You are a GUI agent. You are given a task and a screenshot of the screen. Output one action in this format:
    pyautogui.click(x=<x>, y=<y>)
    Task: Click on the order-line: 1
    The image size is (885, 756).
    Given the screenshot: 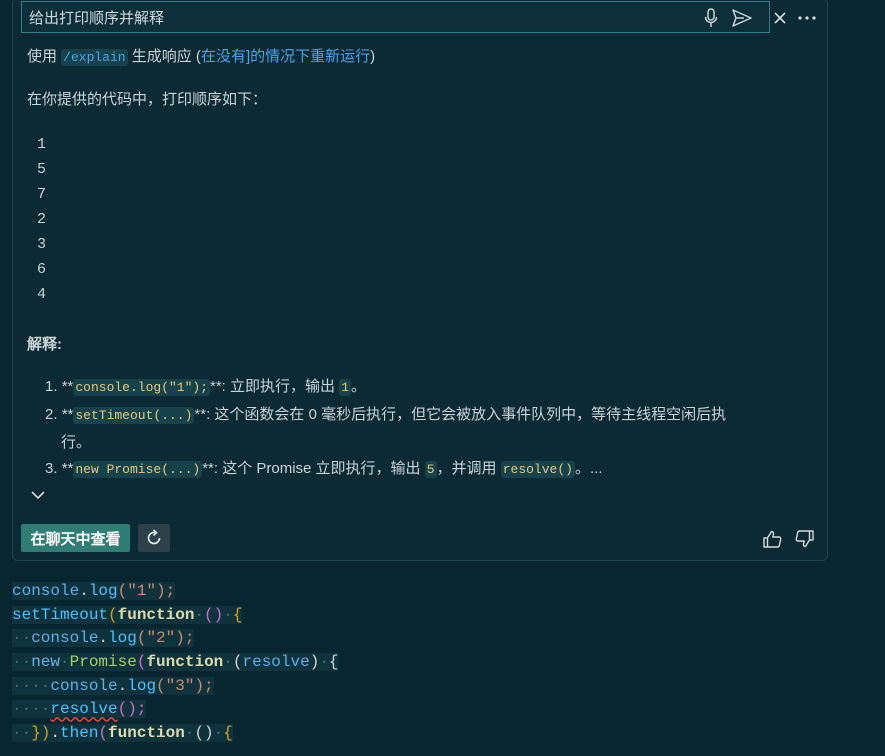 What is the action you would take?
    pyautogui.click(x=42, y=144)
    